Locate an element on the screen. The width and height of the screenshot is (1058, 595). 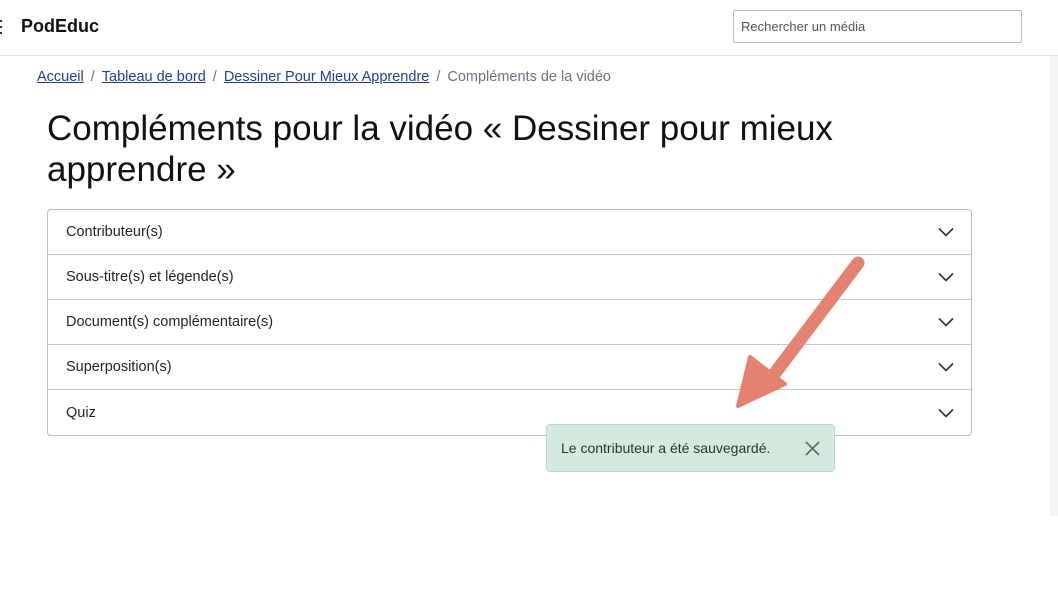
top-navbar: PodEduc is located at coordinates (529, 28).